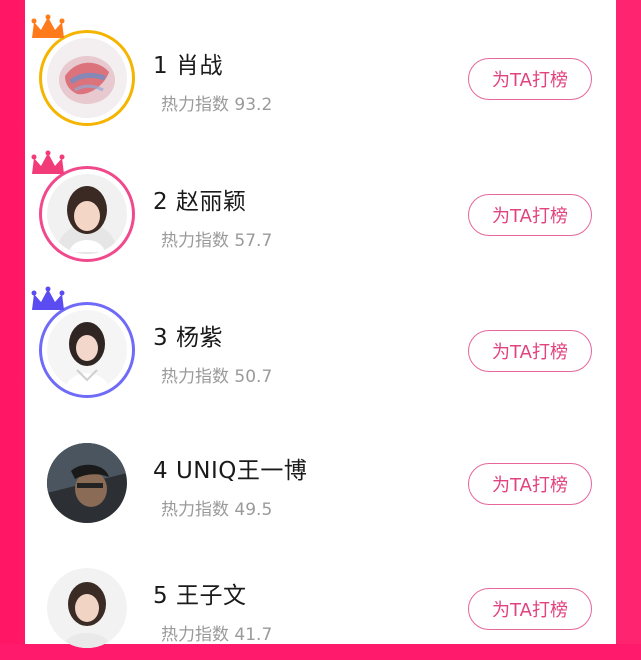  Describe the element at coordinates (48, 26) in the screenshot. I see `orange-crown-icon` at that location.